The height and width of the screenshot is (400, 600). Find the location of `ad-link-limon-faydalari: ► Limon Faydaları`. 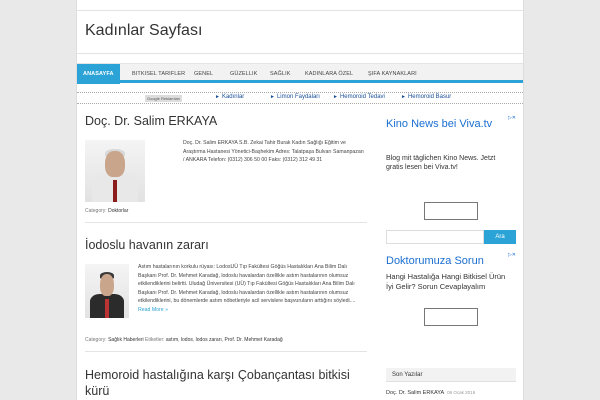

ad-link-limon-faydalari: ► Limon Faydaları is located at coordinates (295, 97).